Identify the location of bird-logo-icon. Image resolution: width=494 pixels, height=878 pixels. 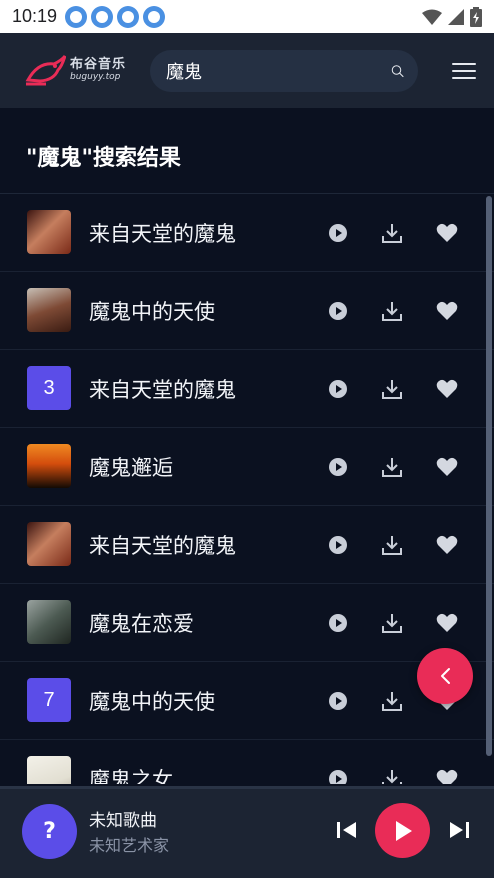
(45, 69).